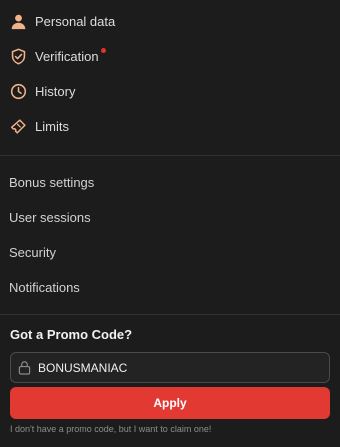 The image size is (340, 447). What do you see at coordinates (170, 91) in the screenshot?
I see `nav-item-history: History` at bounding box center [170, 91].